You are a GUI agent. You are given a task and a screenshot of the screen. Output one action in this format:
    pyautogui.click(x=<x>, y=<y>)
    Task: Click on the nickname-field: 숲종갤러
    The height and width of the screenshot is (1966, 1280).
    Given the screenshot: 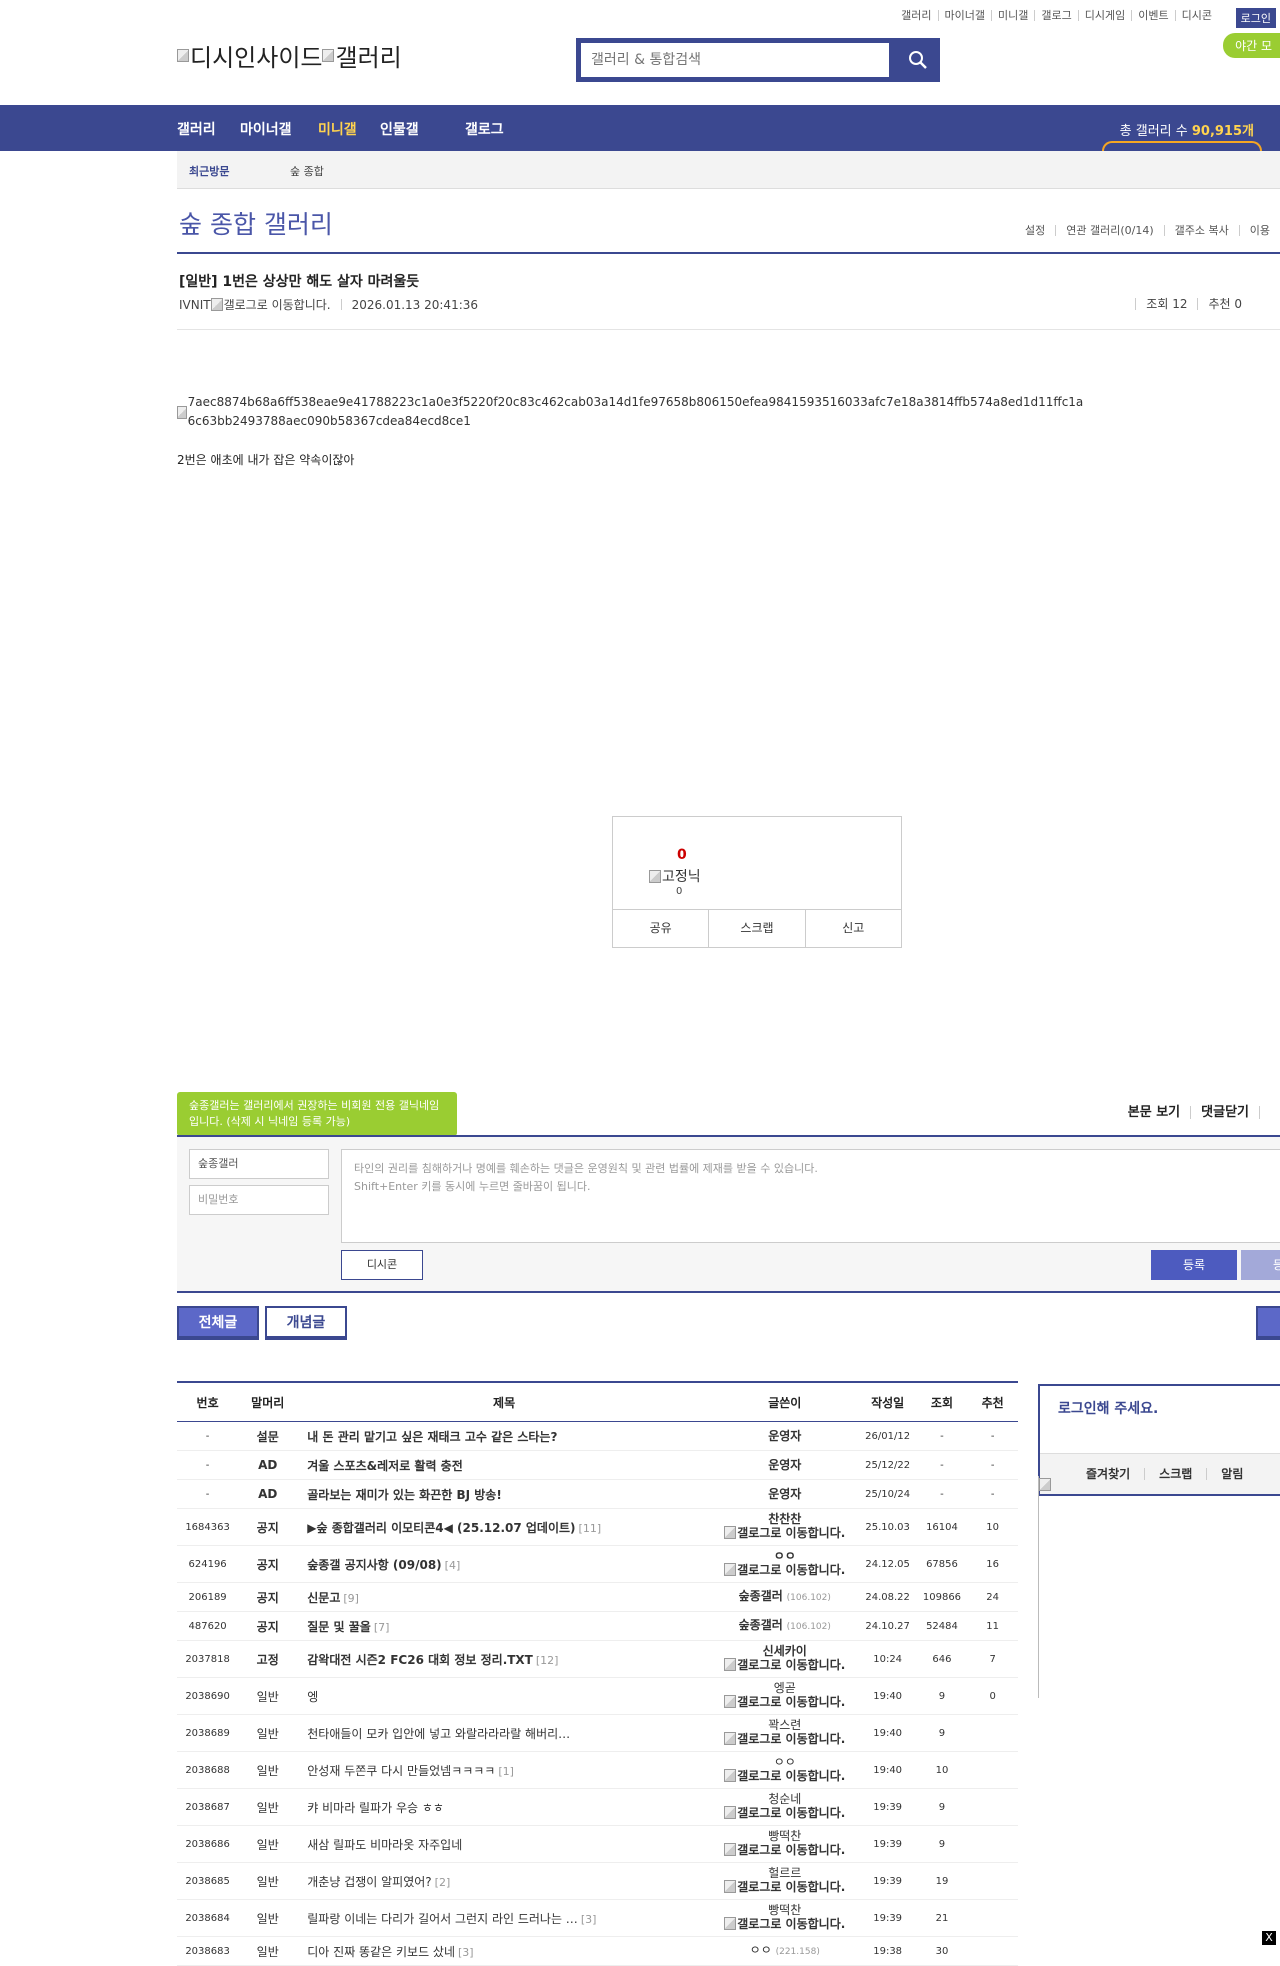 What is the action you would take?
    pyautogui.click(x=259, y=1164)
    